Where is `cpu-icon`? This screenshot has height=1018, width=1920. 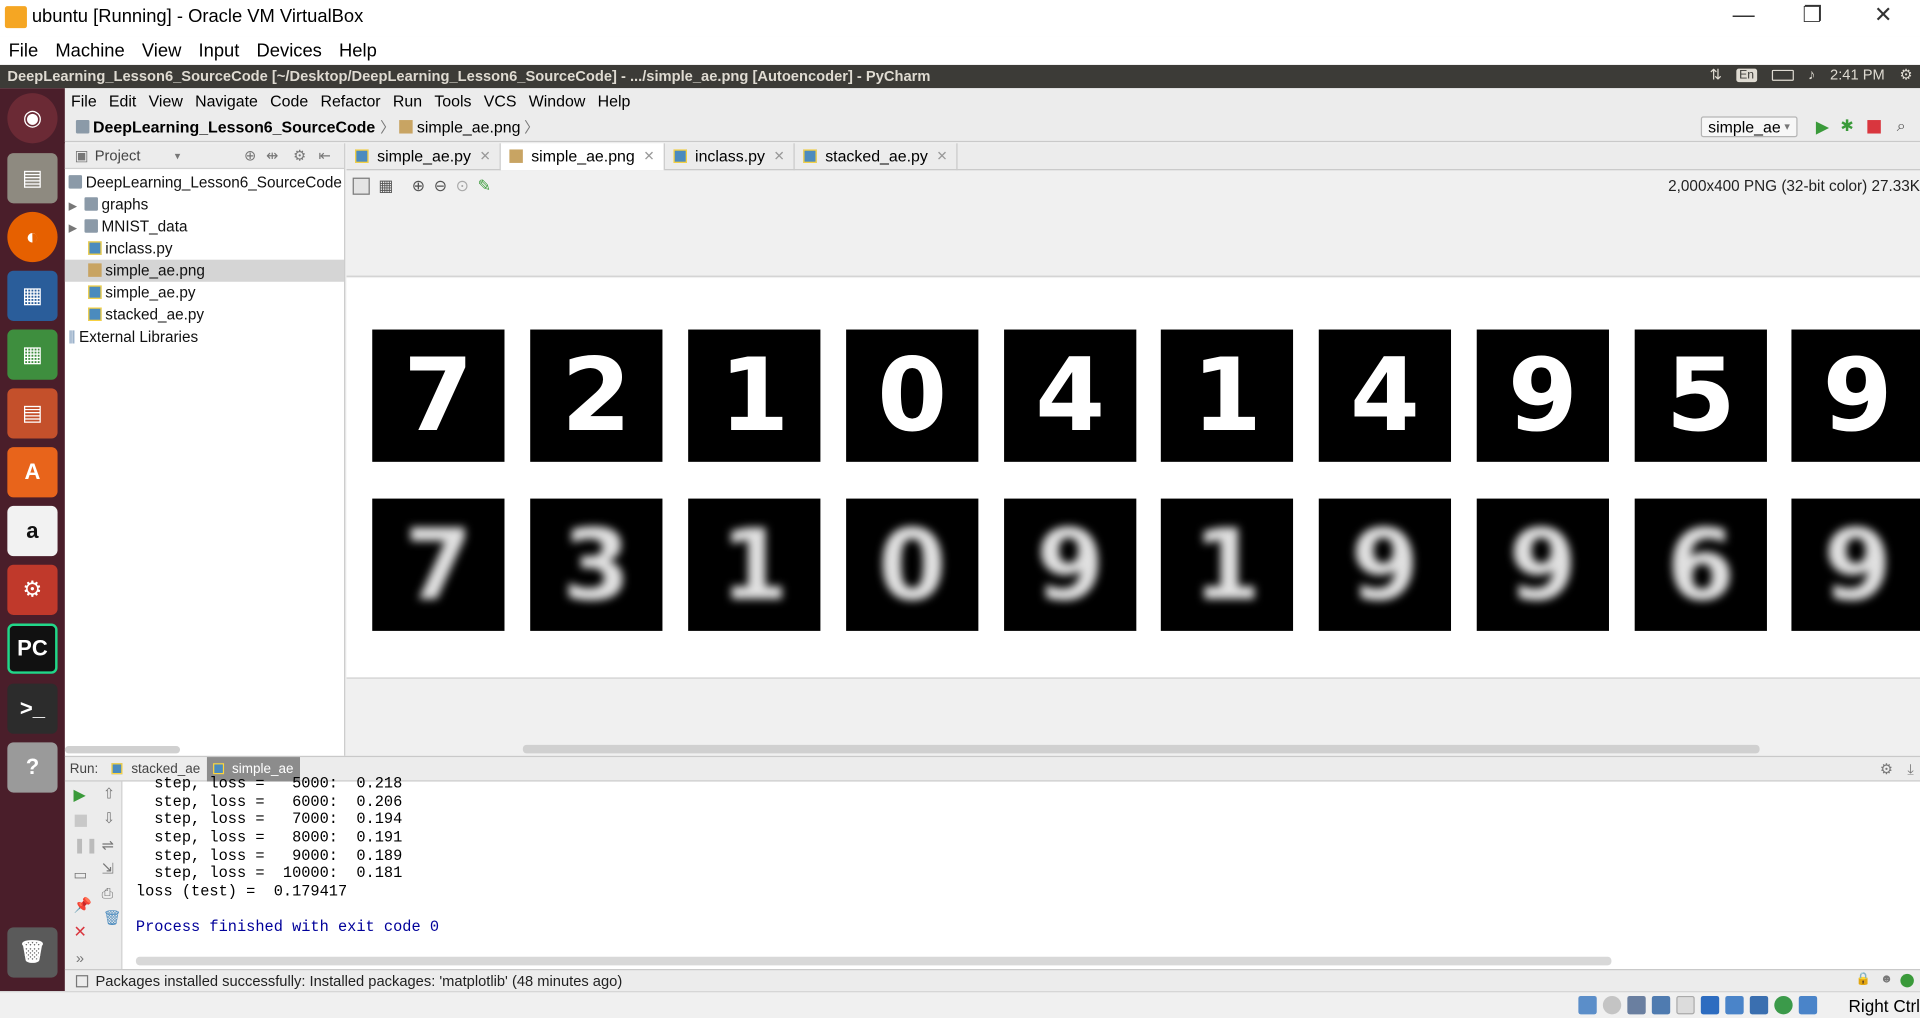
cpu-icon is located at coordinates (1783, 1005).